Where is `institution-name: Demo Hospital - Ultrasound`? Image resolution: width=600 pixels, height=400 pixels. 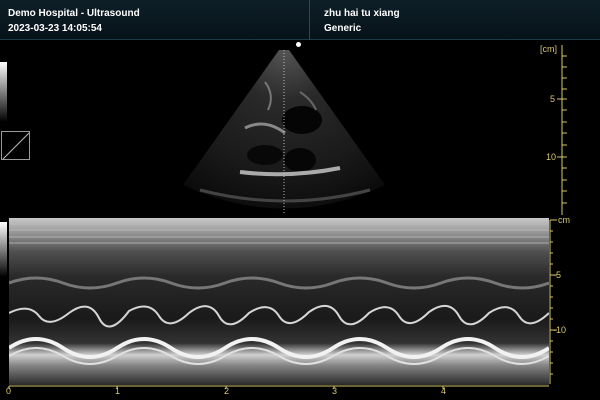 institution-name: Demo Hospital - Ultrasound is located at coordinates (74, 13).